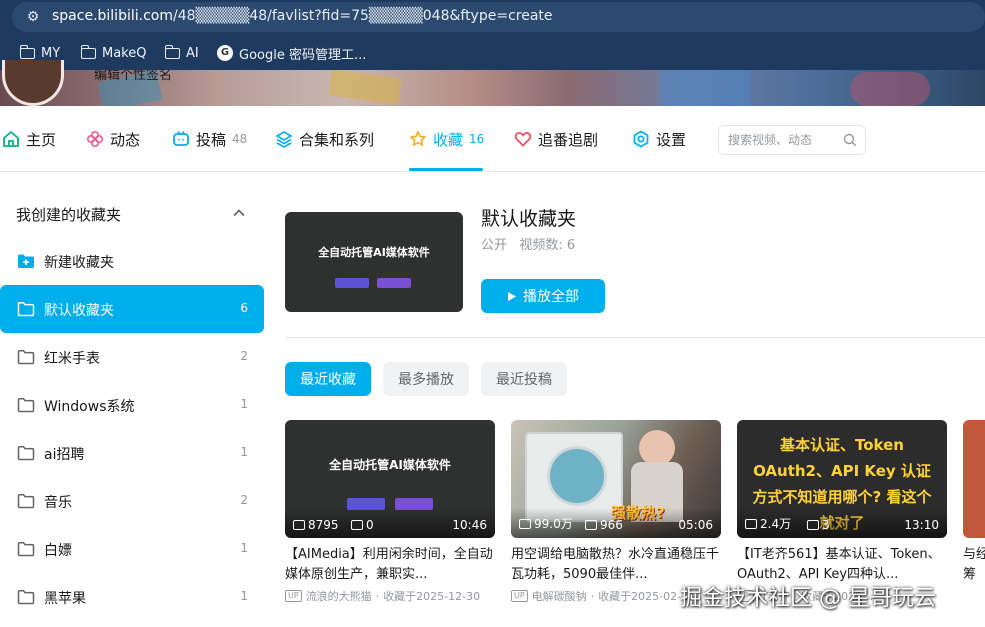  Describe the element at coordinates (529, 219) in the screenshot. I see `favlist-title: 默认收藏夹` at that location.